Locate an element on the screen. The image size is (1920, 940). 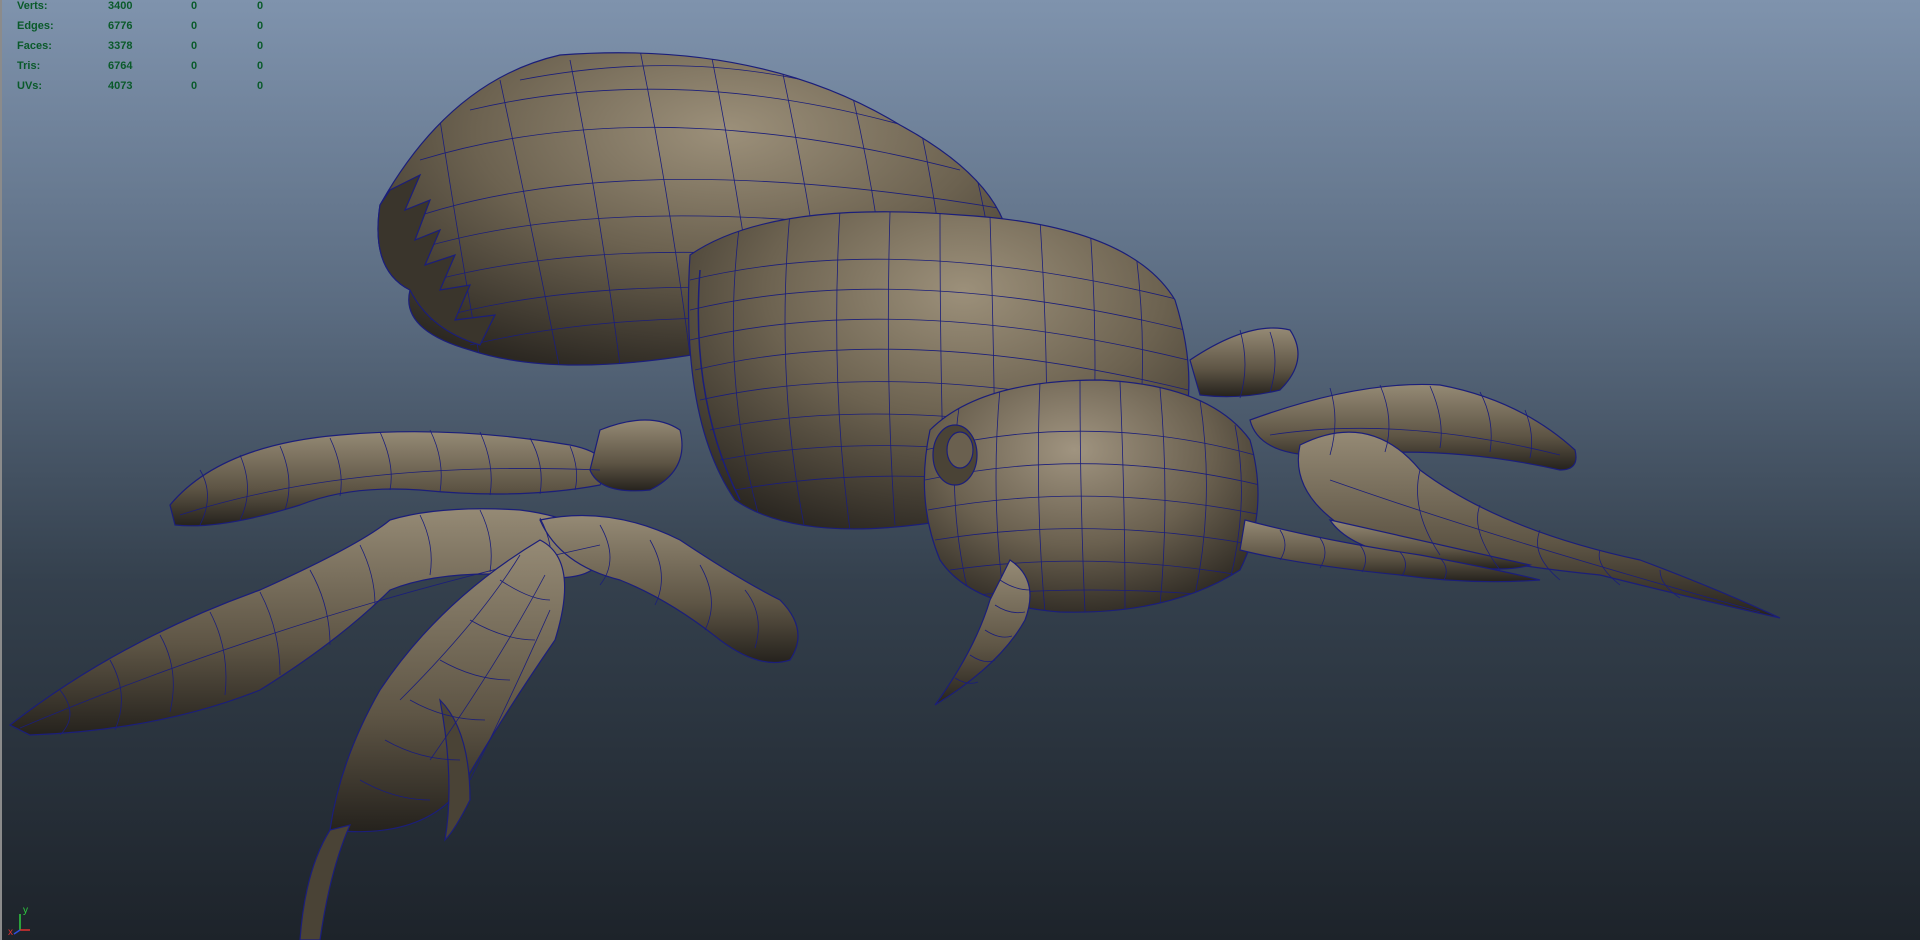
hud-row-faces: Faces: 3378 0 0 is located at coordinates (135, 50).